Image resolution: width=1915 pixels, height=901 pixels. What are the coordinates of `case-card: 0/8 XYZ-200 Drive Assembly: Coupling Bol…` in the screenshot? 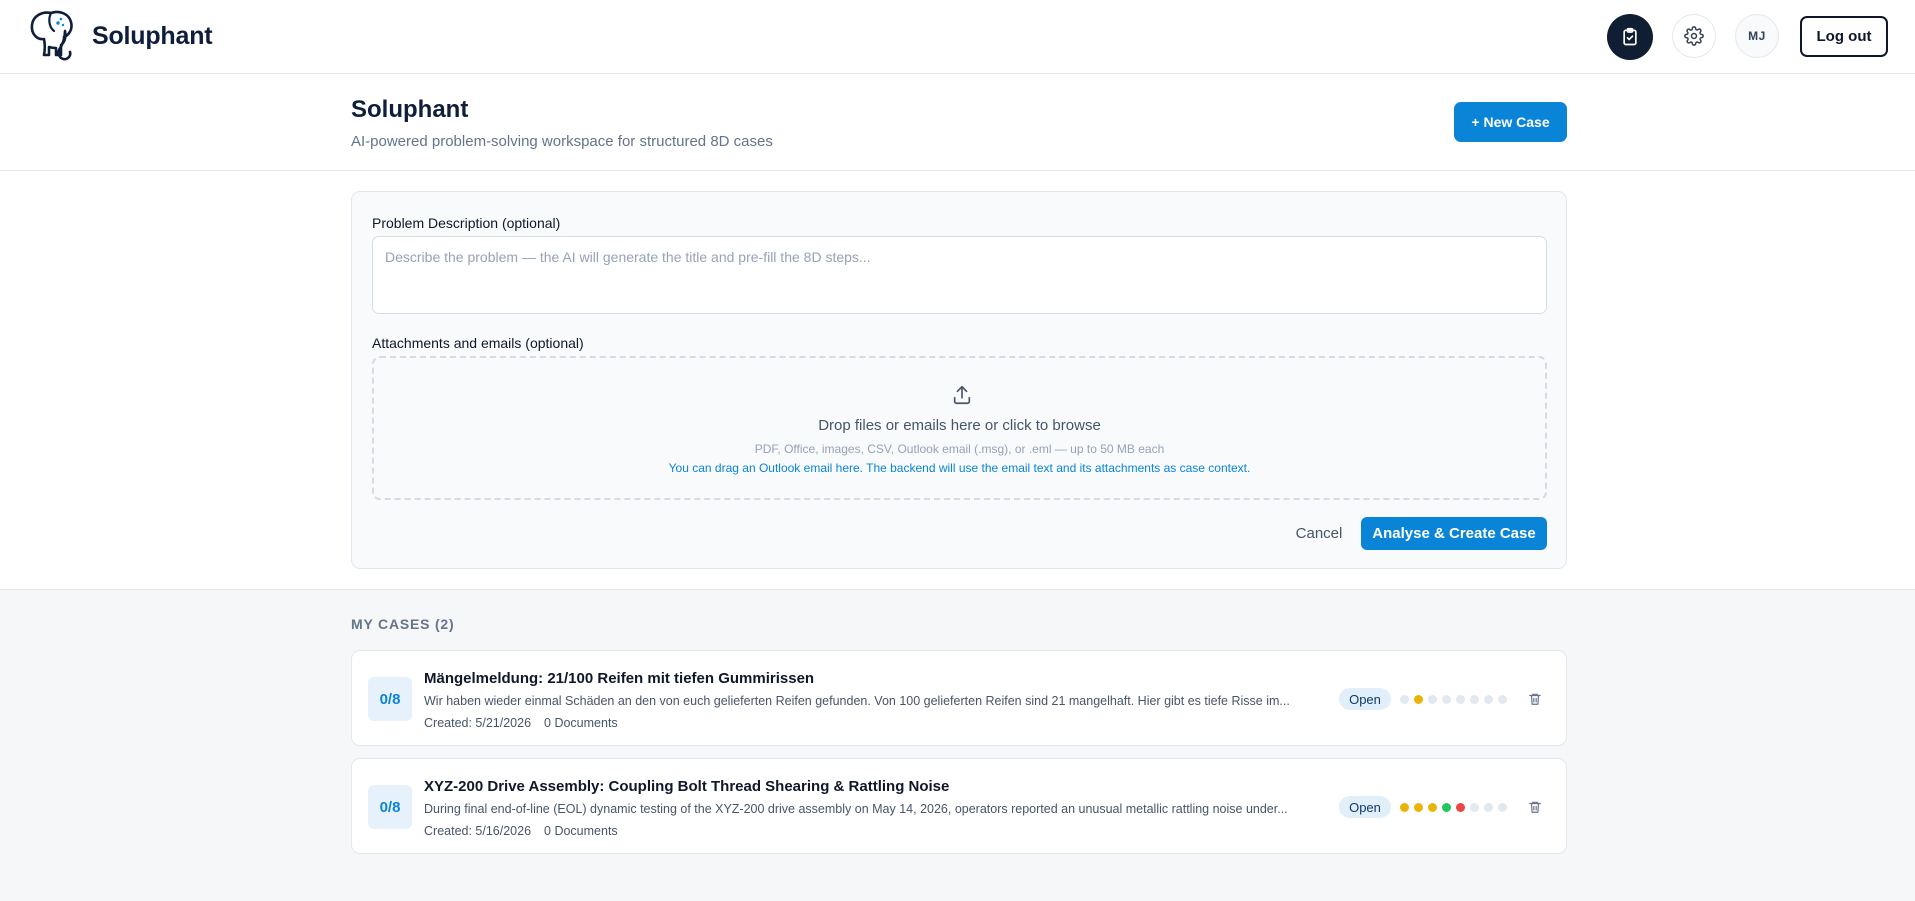 It's located at (959, 806).